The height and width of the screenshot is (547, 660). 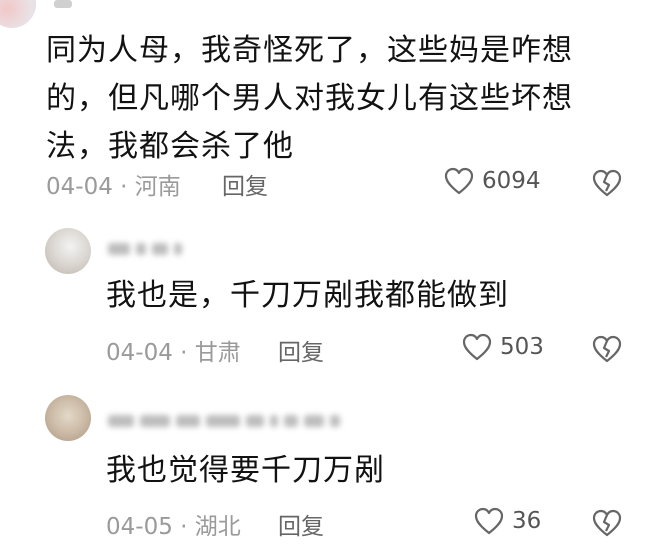 I want to click on comment-meta: 04-04 · 甘肃, so click(x=173, y=350).